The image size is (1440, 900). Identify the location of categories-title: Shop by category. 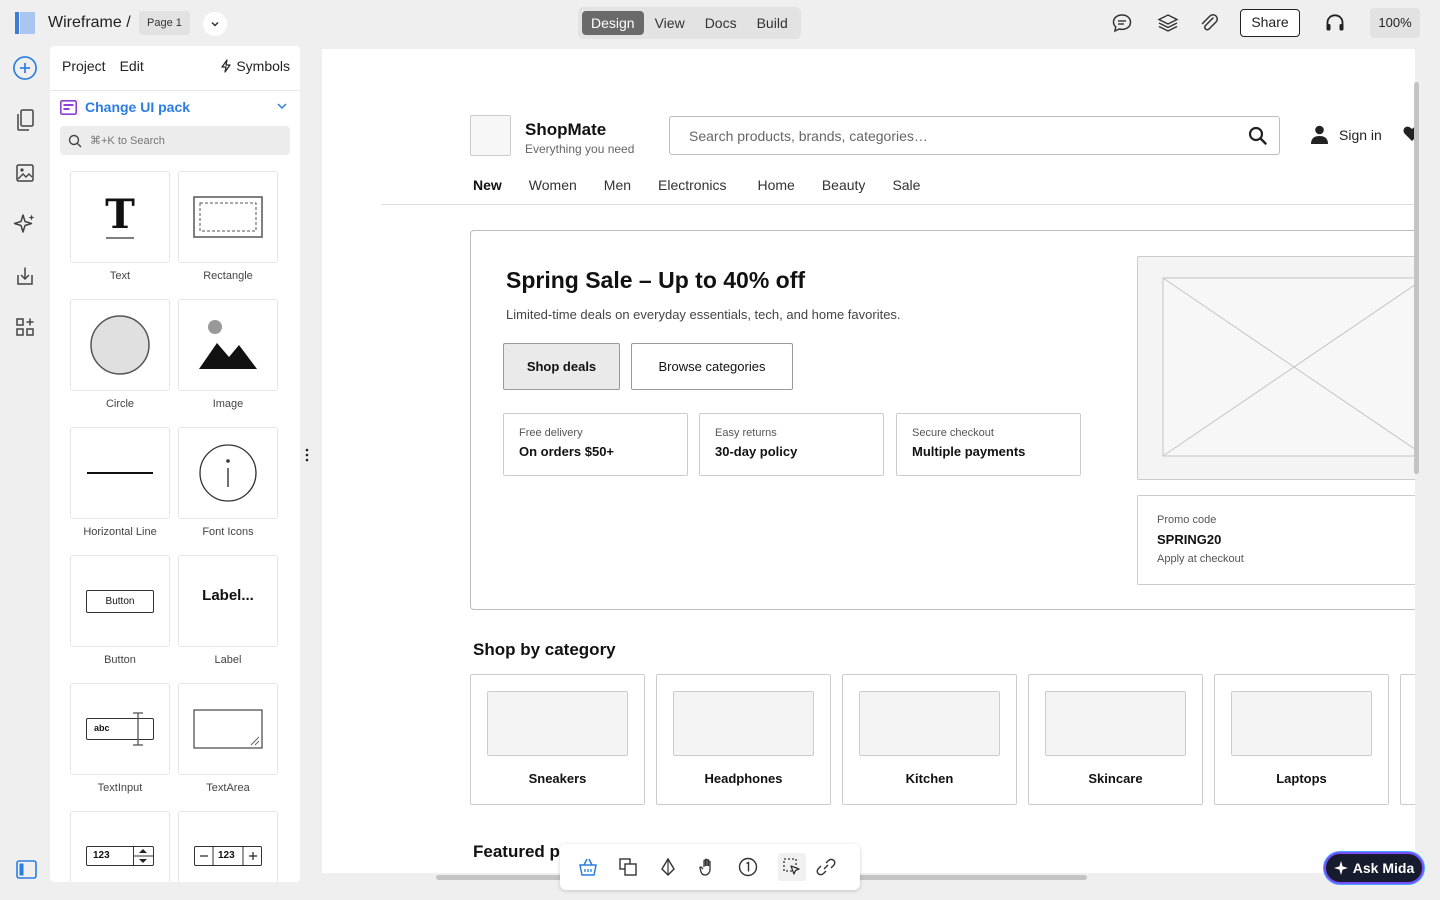
(544, 650).